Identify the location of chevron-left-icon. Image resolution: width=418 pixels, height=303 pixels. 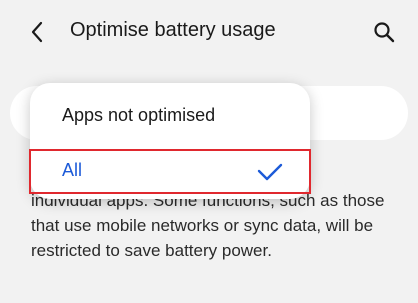
(37, 32).